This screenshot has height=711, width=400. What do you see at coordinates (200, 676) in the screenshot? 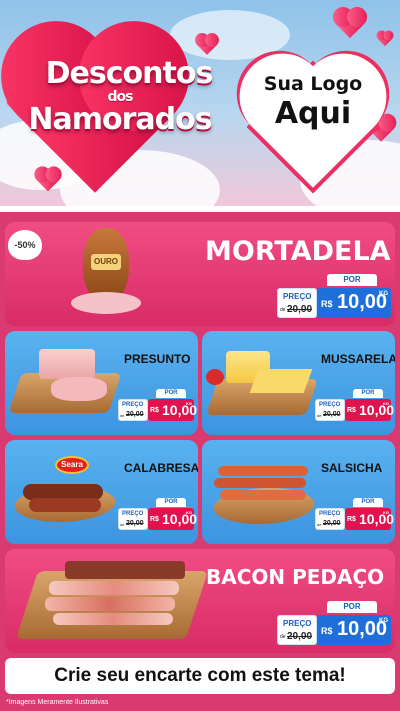
I see `cta-banner: Crie seu encarte com este tema!` at bounding box center [200, 676].